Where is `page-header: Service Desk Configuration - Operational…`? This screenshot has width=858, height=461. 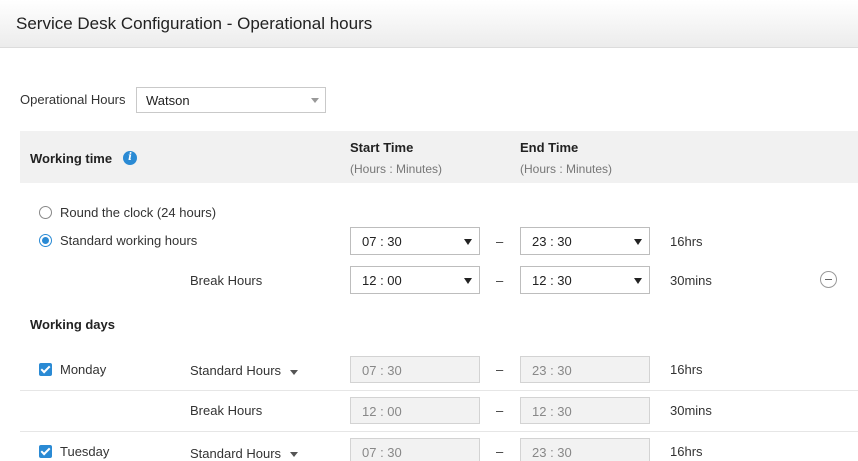 page-header: Service Desk Configuration - Operational… is located at coordinates (429, 24).